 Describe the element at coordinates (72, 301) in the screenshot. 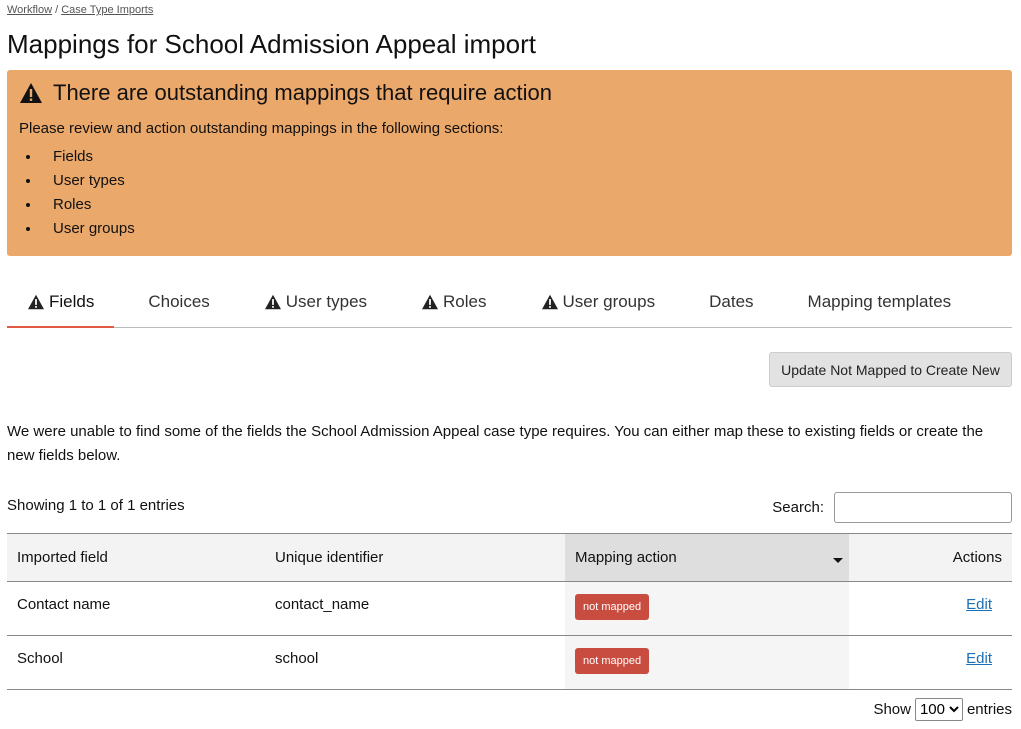

I see `tab-label: Fields` at that location.